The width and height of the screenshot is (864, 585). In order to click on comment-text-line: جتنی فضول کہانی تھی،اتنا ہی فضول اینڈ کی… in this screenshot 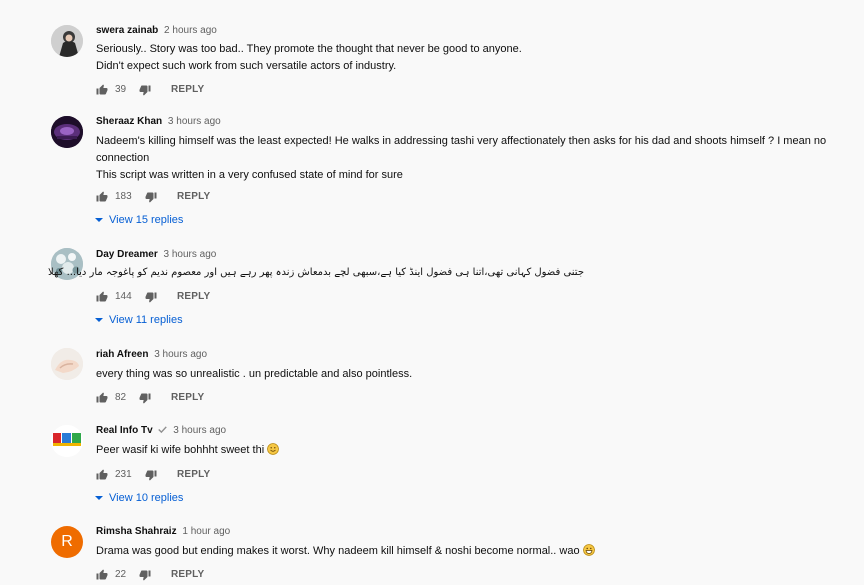, I will do `click(316, 272)`.